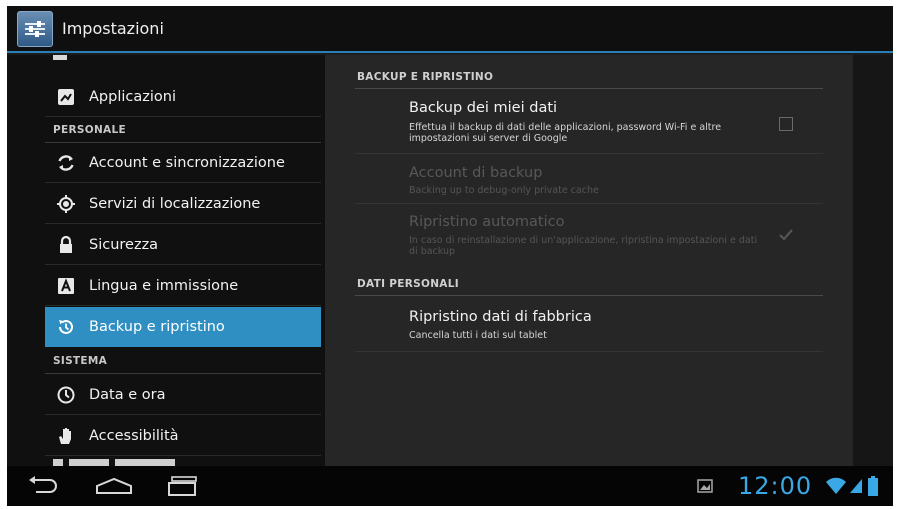 The height and width of the screenshot is (509, 898). Describe the element at coordinates (183, 395) in the screenshot. I see `sidebar-item-date-time: Data e ora` at that location.